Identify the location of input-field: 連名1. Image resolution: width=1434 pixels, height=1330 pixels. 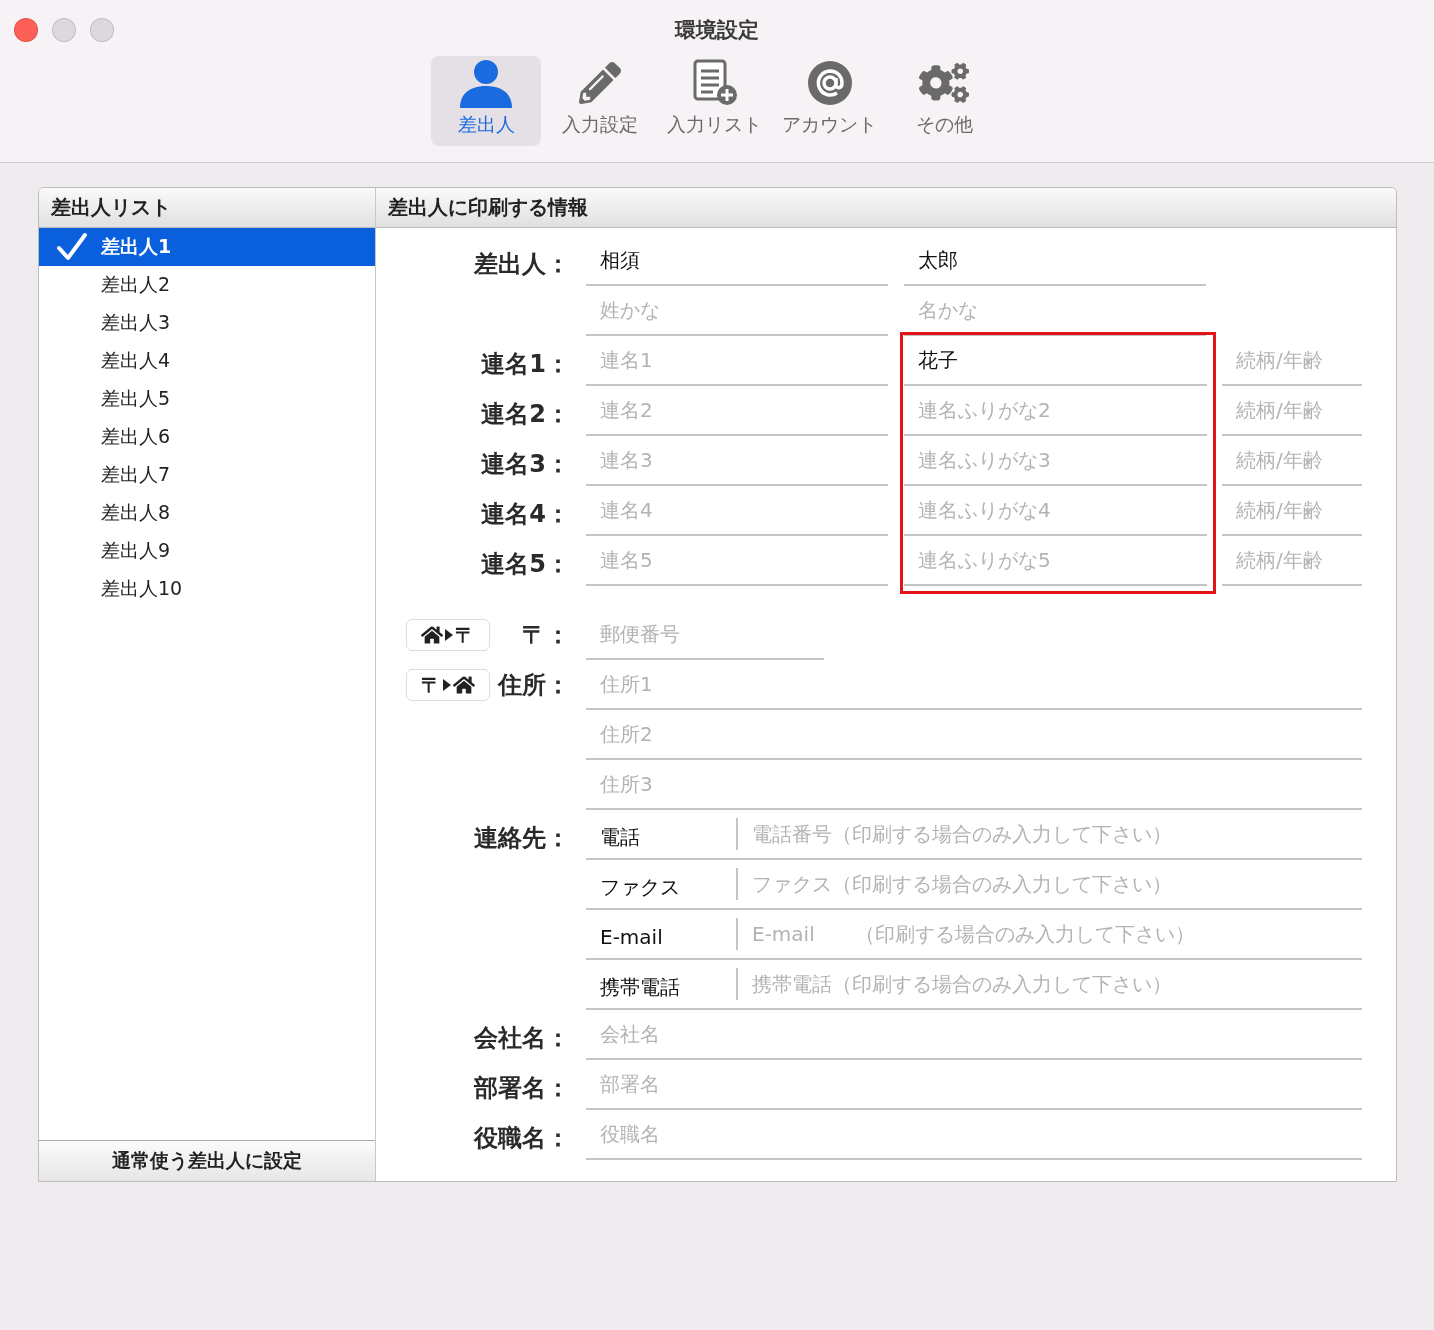
(737, 361).